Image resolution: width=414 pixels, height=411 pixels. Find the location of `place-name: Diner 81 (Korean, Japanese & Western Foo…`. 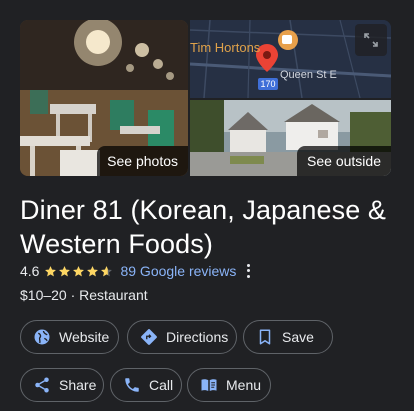

place-name: Diner 81 (Korean, Japanese & Western Foo… is located at coordinates (203, 227).